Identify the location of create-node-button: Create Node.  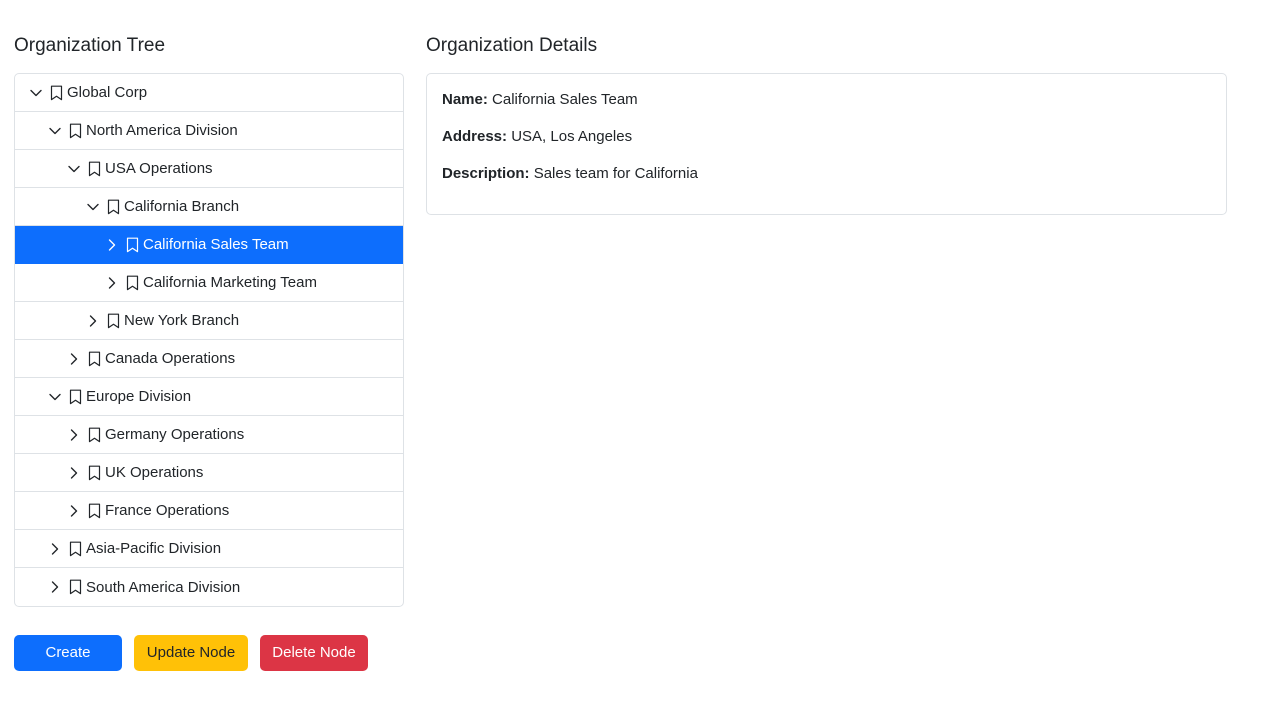
(68, 666).